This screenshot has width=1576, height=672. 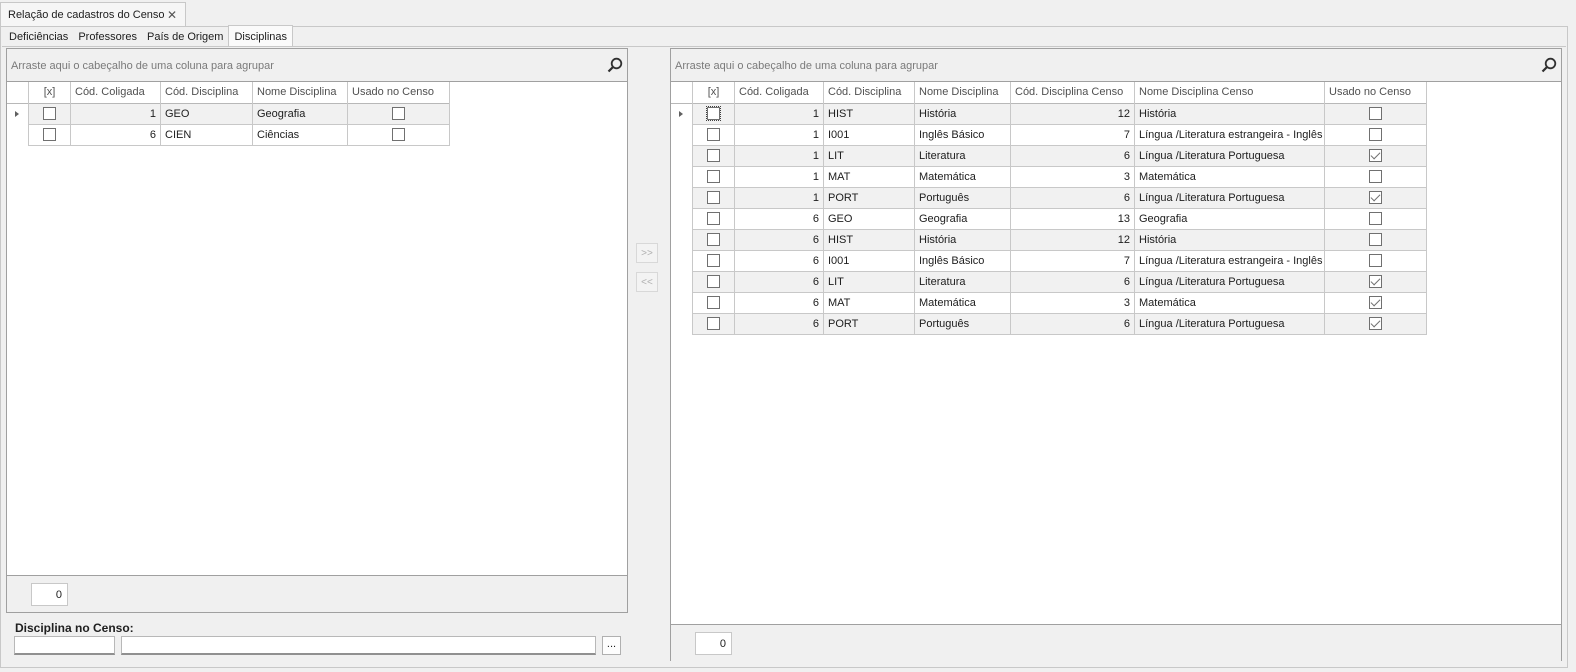 What do you see at coordinates (1073, 93) in the screenshot?
I see `col-cod-disciplina-censo: Cód. Disciplina Censo` at bounding box center [1073, 93].